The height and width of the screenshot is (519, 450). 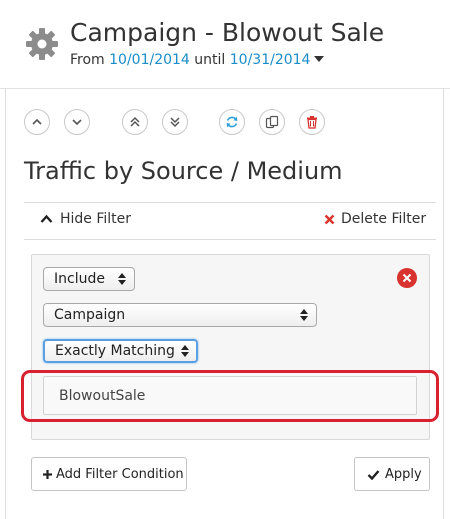 What do you see at coordinates (102, 395) in the screenshot?
I see `filter-value-text: BlowoutSale` at bounding box center [102, 395].